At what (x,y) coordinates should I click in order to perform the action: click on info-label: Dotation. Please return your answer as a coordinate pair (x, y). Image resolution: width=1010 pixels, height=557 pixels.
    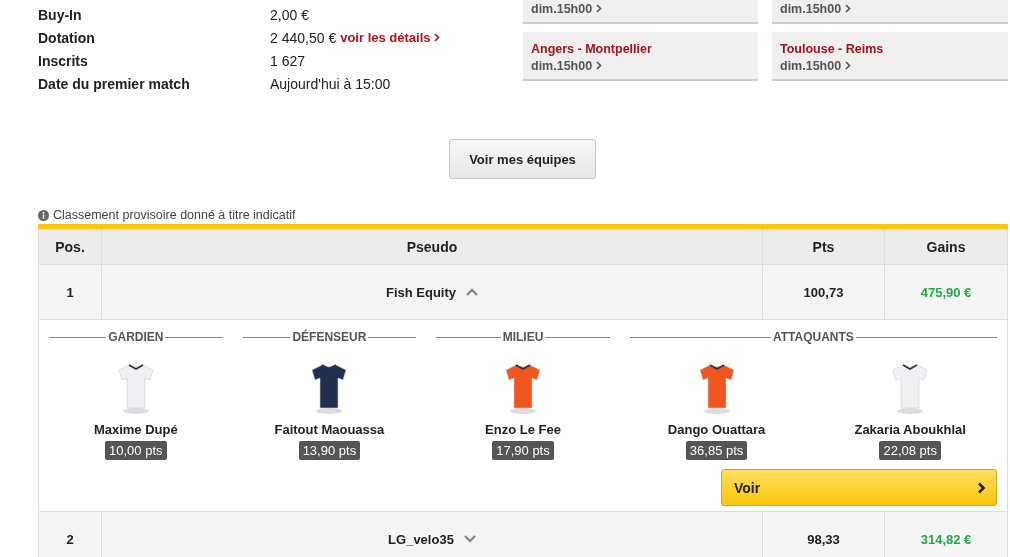
    Looking at the image, I should click on (67, 38).